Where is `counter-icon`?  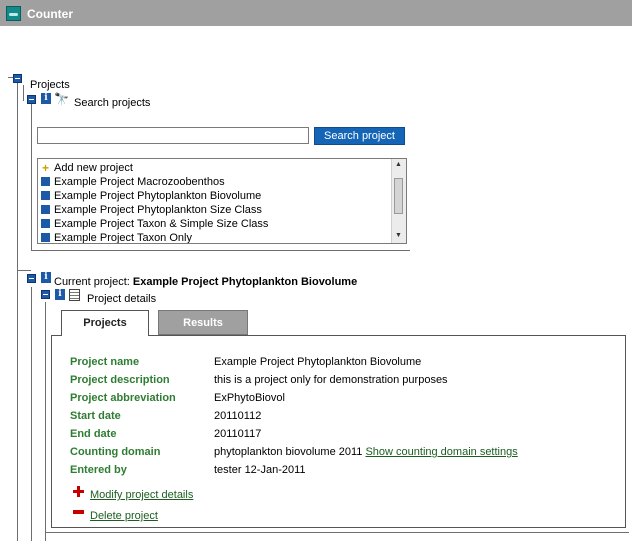 counter-icon is located at coordinates (13, 13).